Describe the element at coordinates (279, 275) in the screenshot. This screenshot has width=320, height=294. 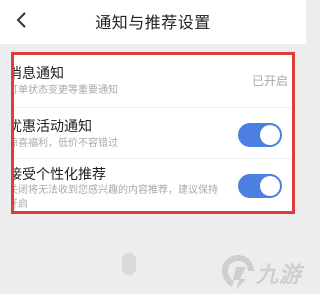
I see `watermark-text: 九游` at that location.